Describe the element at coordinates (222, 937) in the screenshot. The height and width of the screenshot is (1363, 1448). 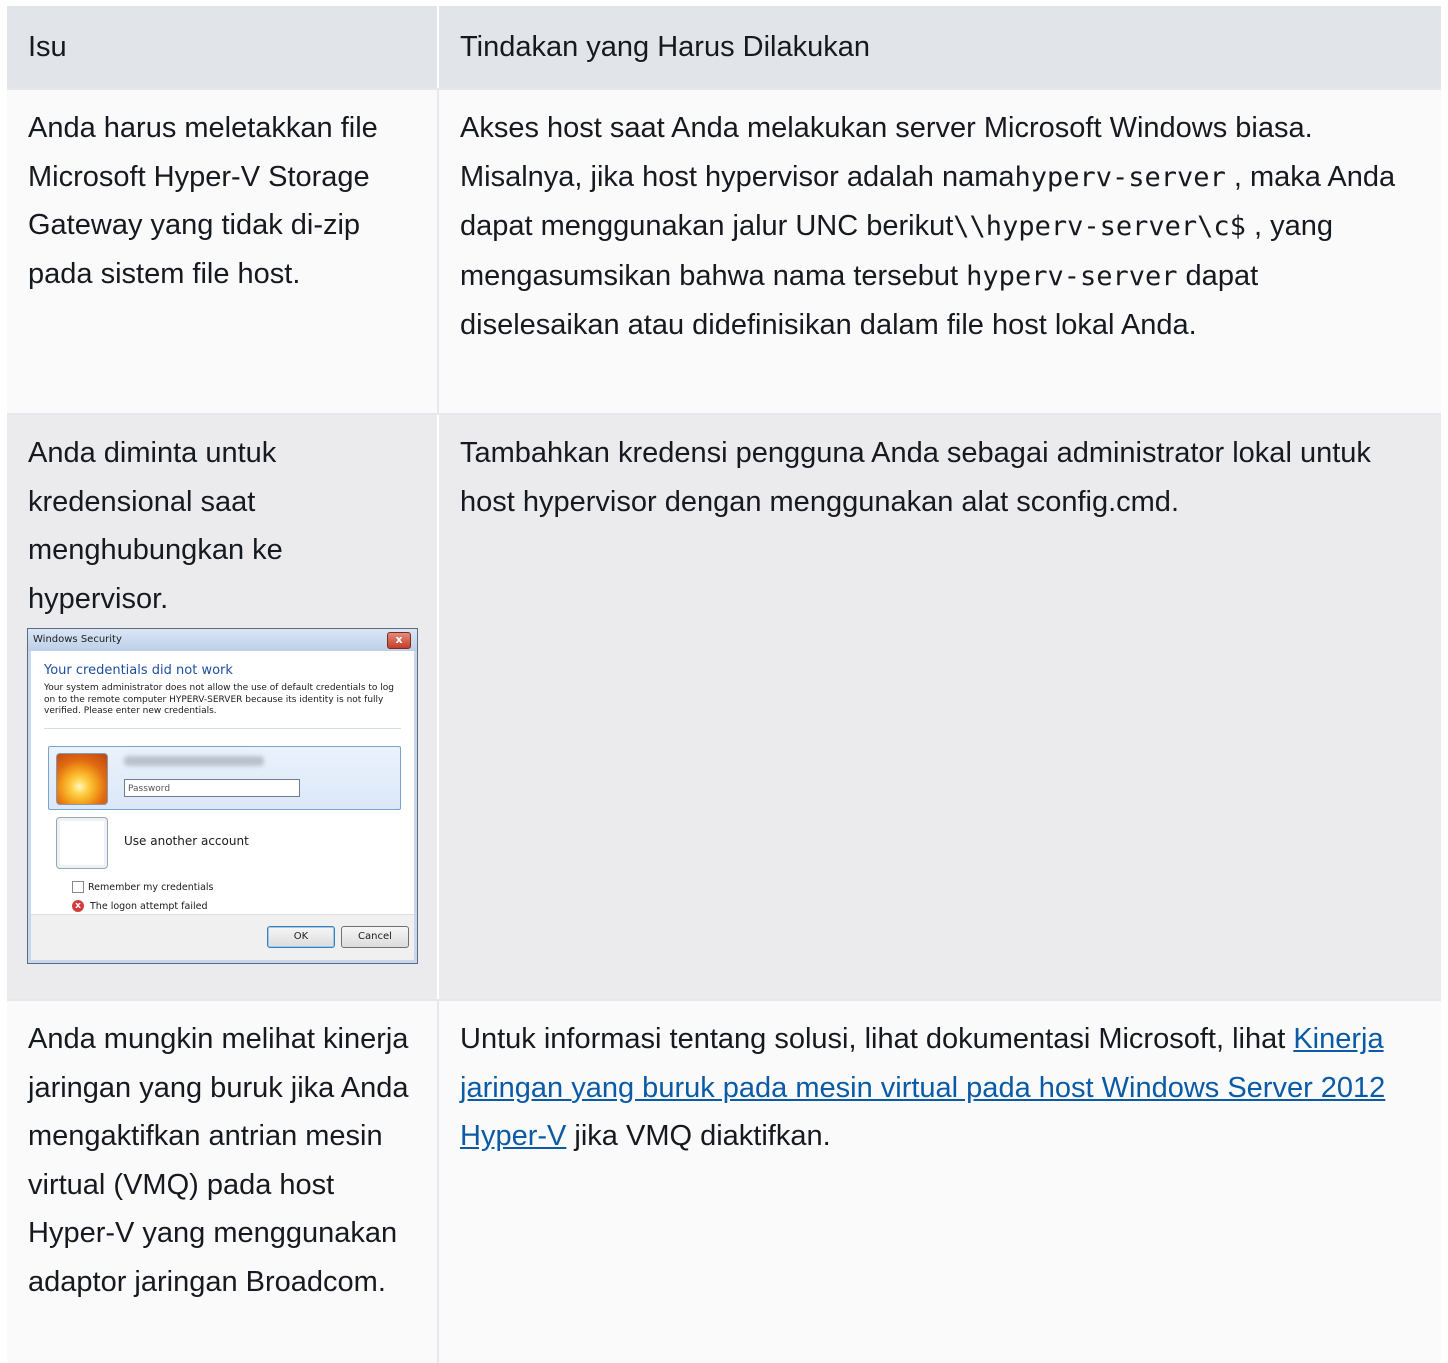
I see `dialog-footer: OK Cancel` at that location.